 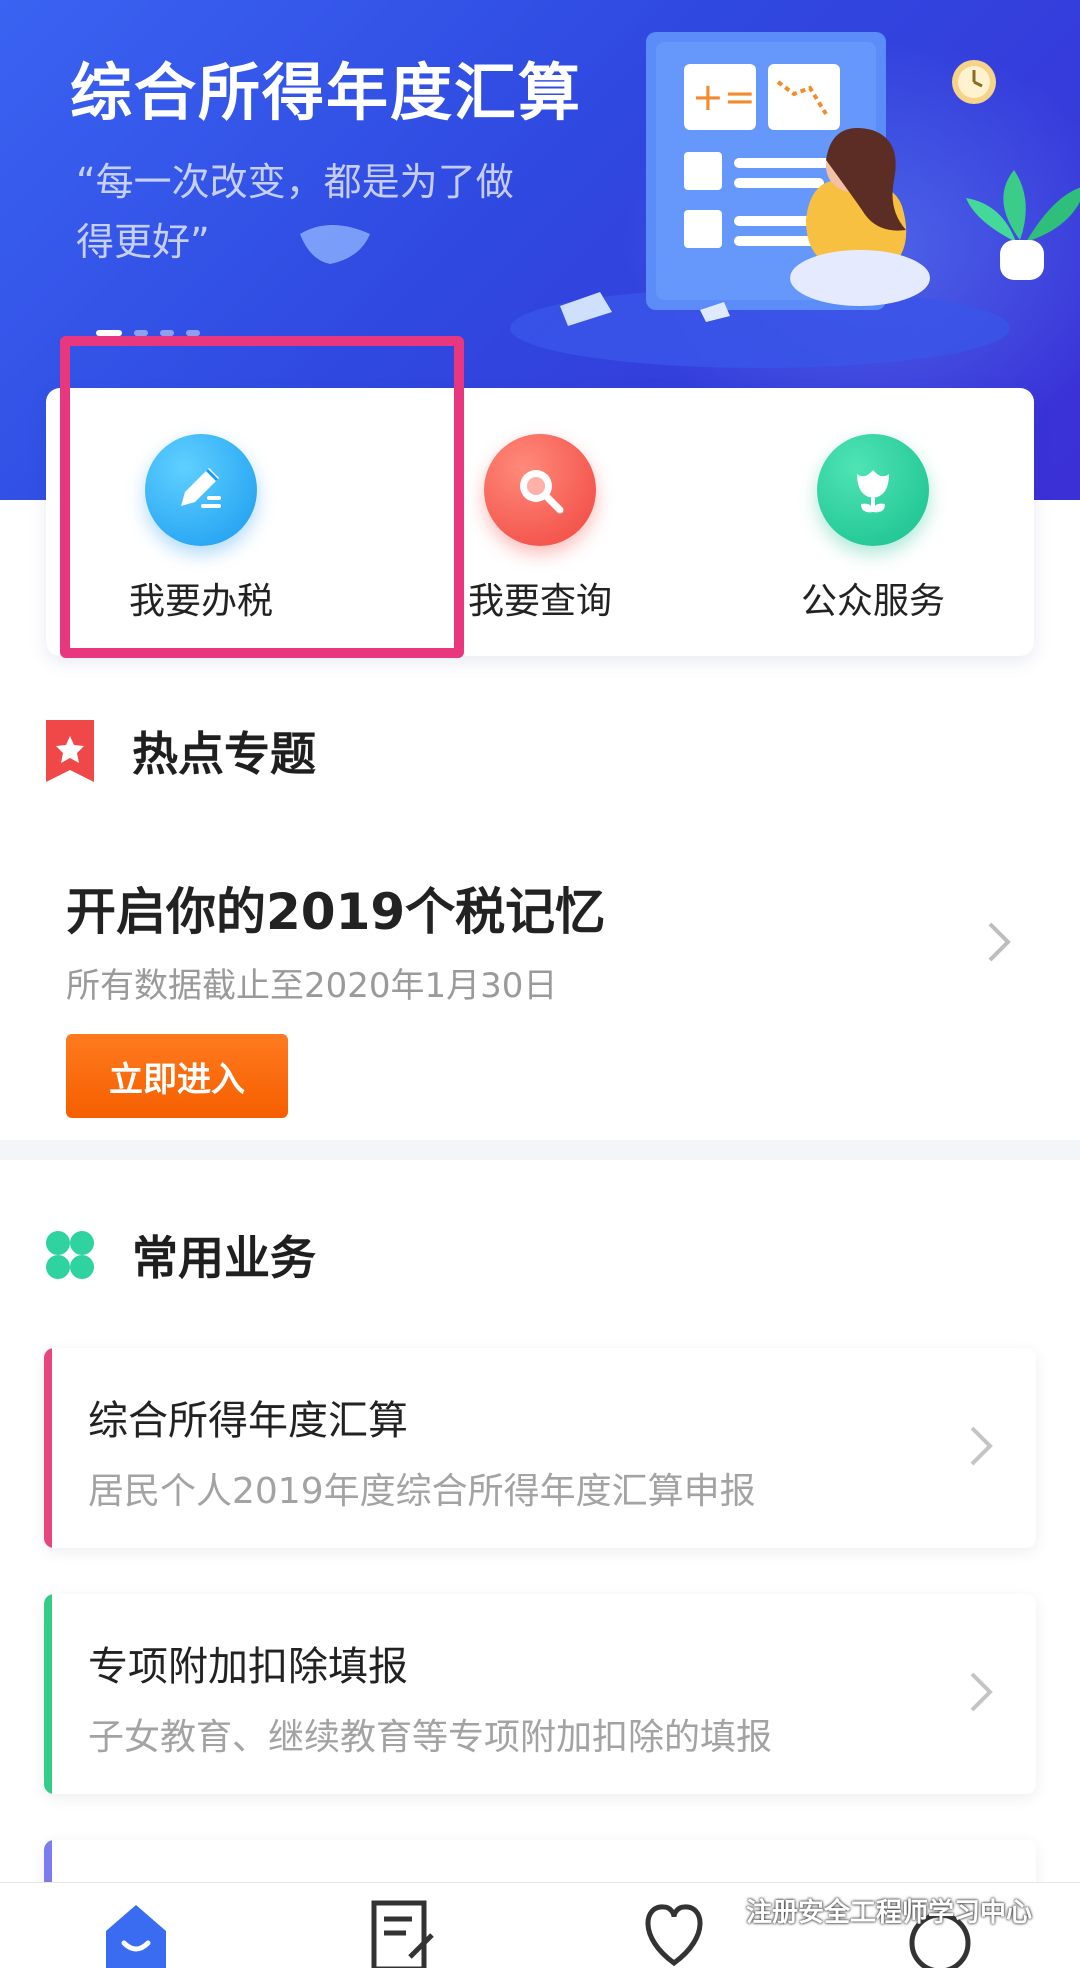 I want to click on quick-action-label: 我要查询, so click(x=539, y=601).